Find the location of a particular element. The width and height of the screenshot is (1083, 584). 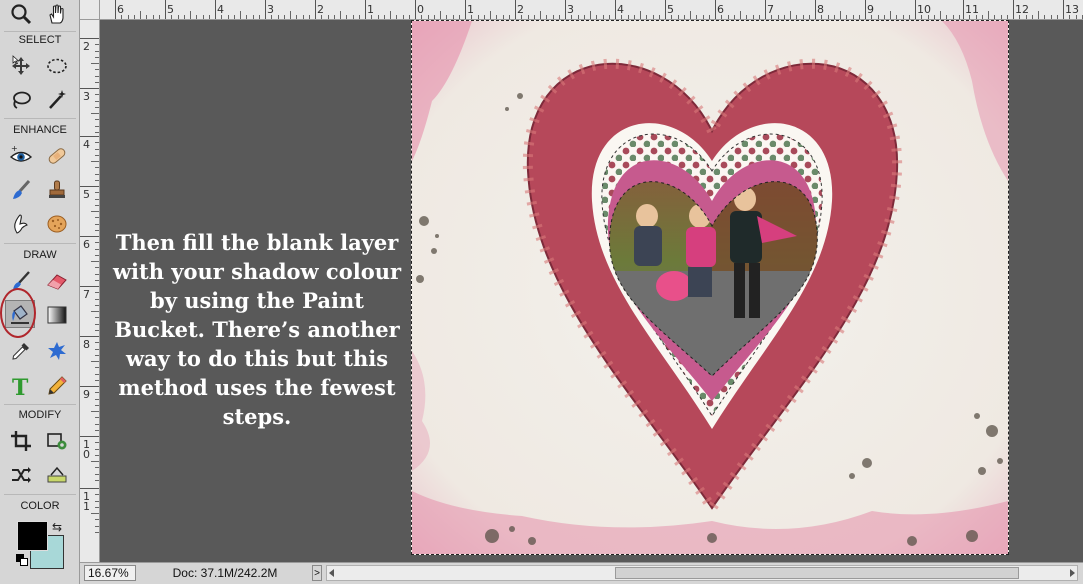

hand-icon is located at coordinates (56, 14).